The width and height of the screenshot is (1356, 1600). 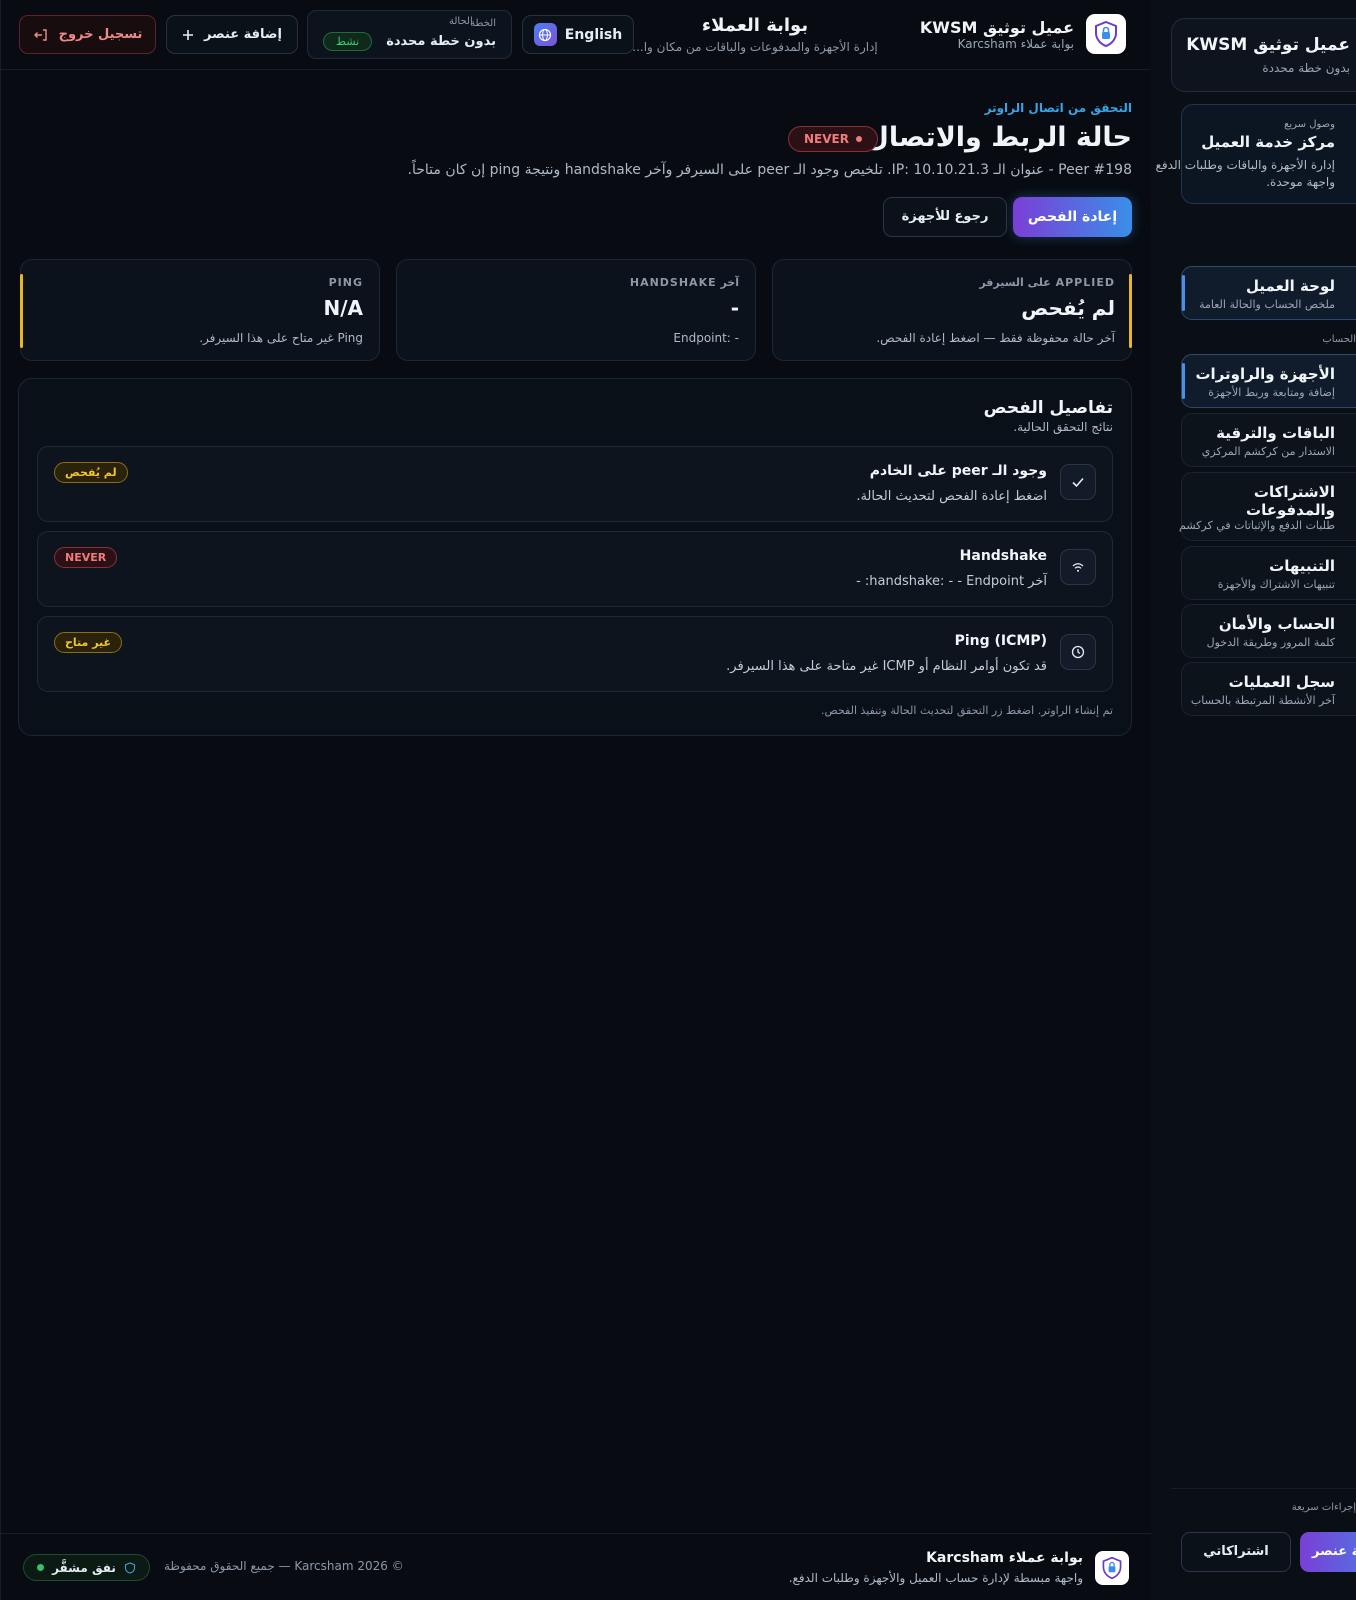 I want to click on plan-status-box: الخطة بدون خطة محددة الحالة نشط, so click(x=409, y=34).